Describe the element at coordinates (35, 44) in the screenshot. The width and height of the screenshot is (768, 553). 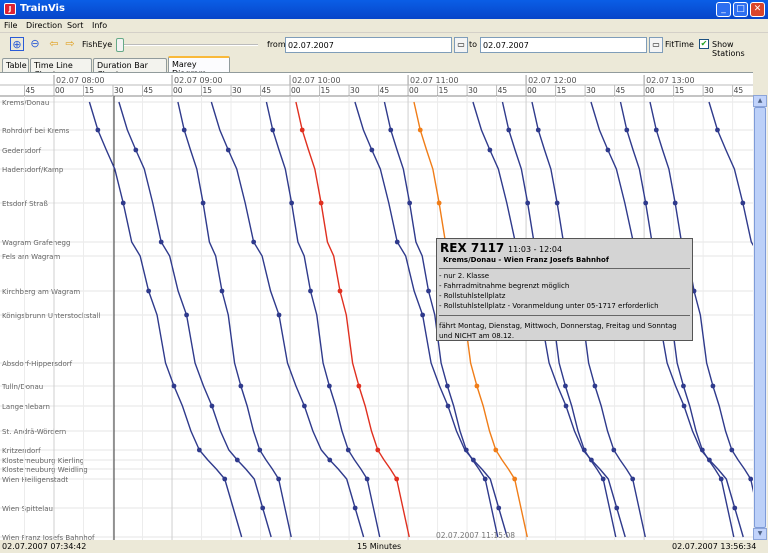
I see `zoom-icon: ⊖` at that location.